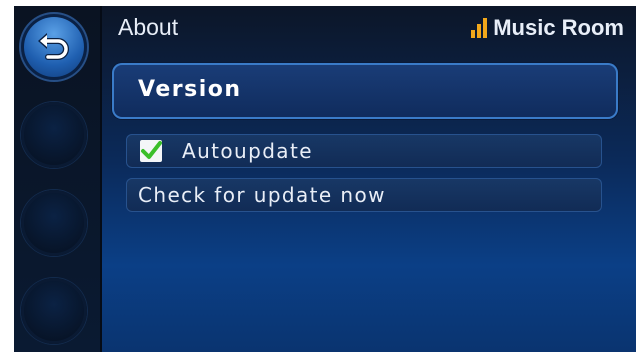 The image size is (644, 354). What do you see at coordinates (190, 89) in the screenshot?
I see `version-label: Version` at bounding box center [190, 89].